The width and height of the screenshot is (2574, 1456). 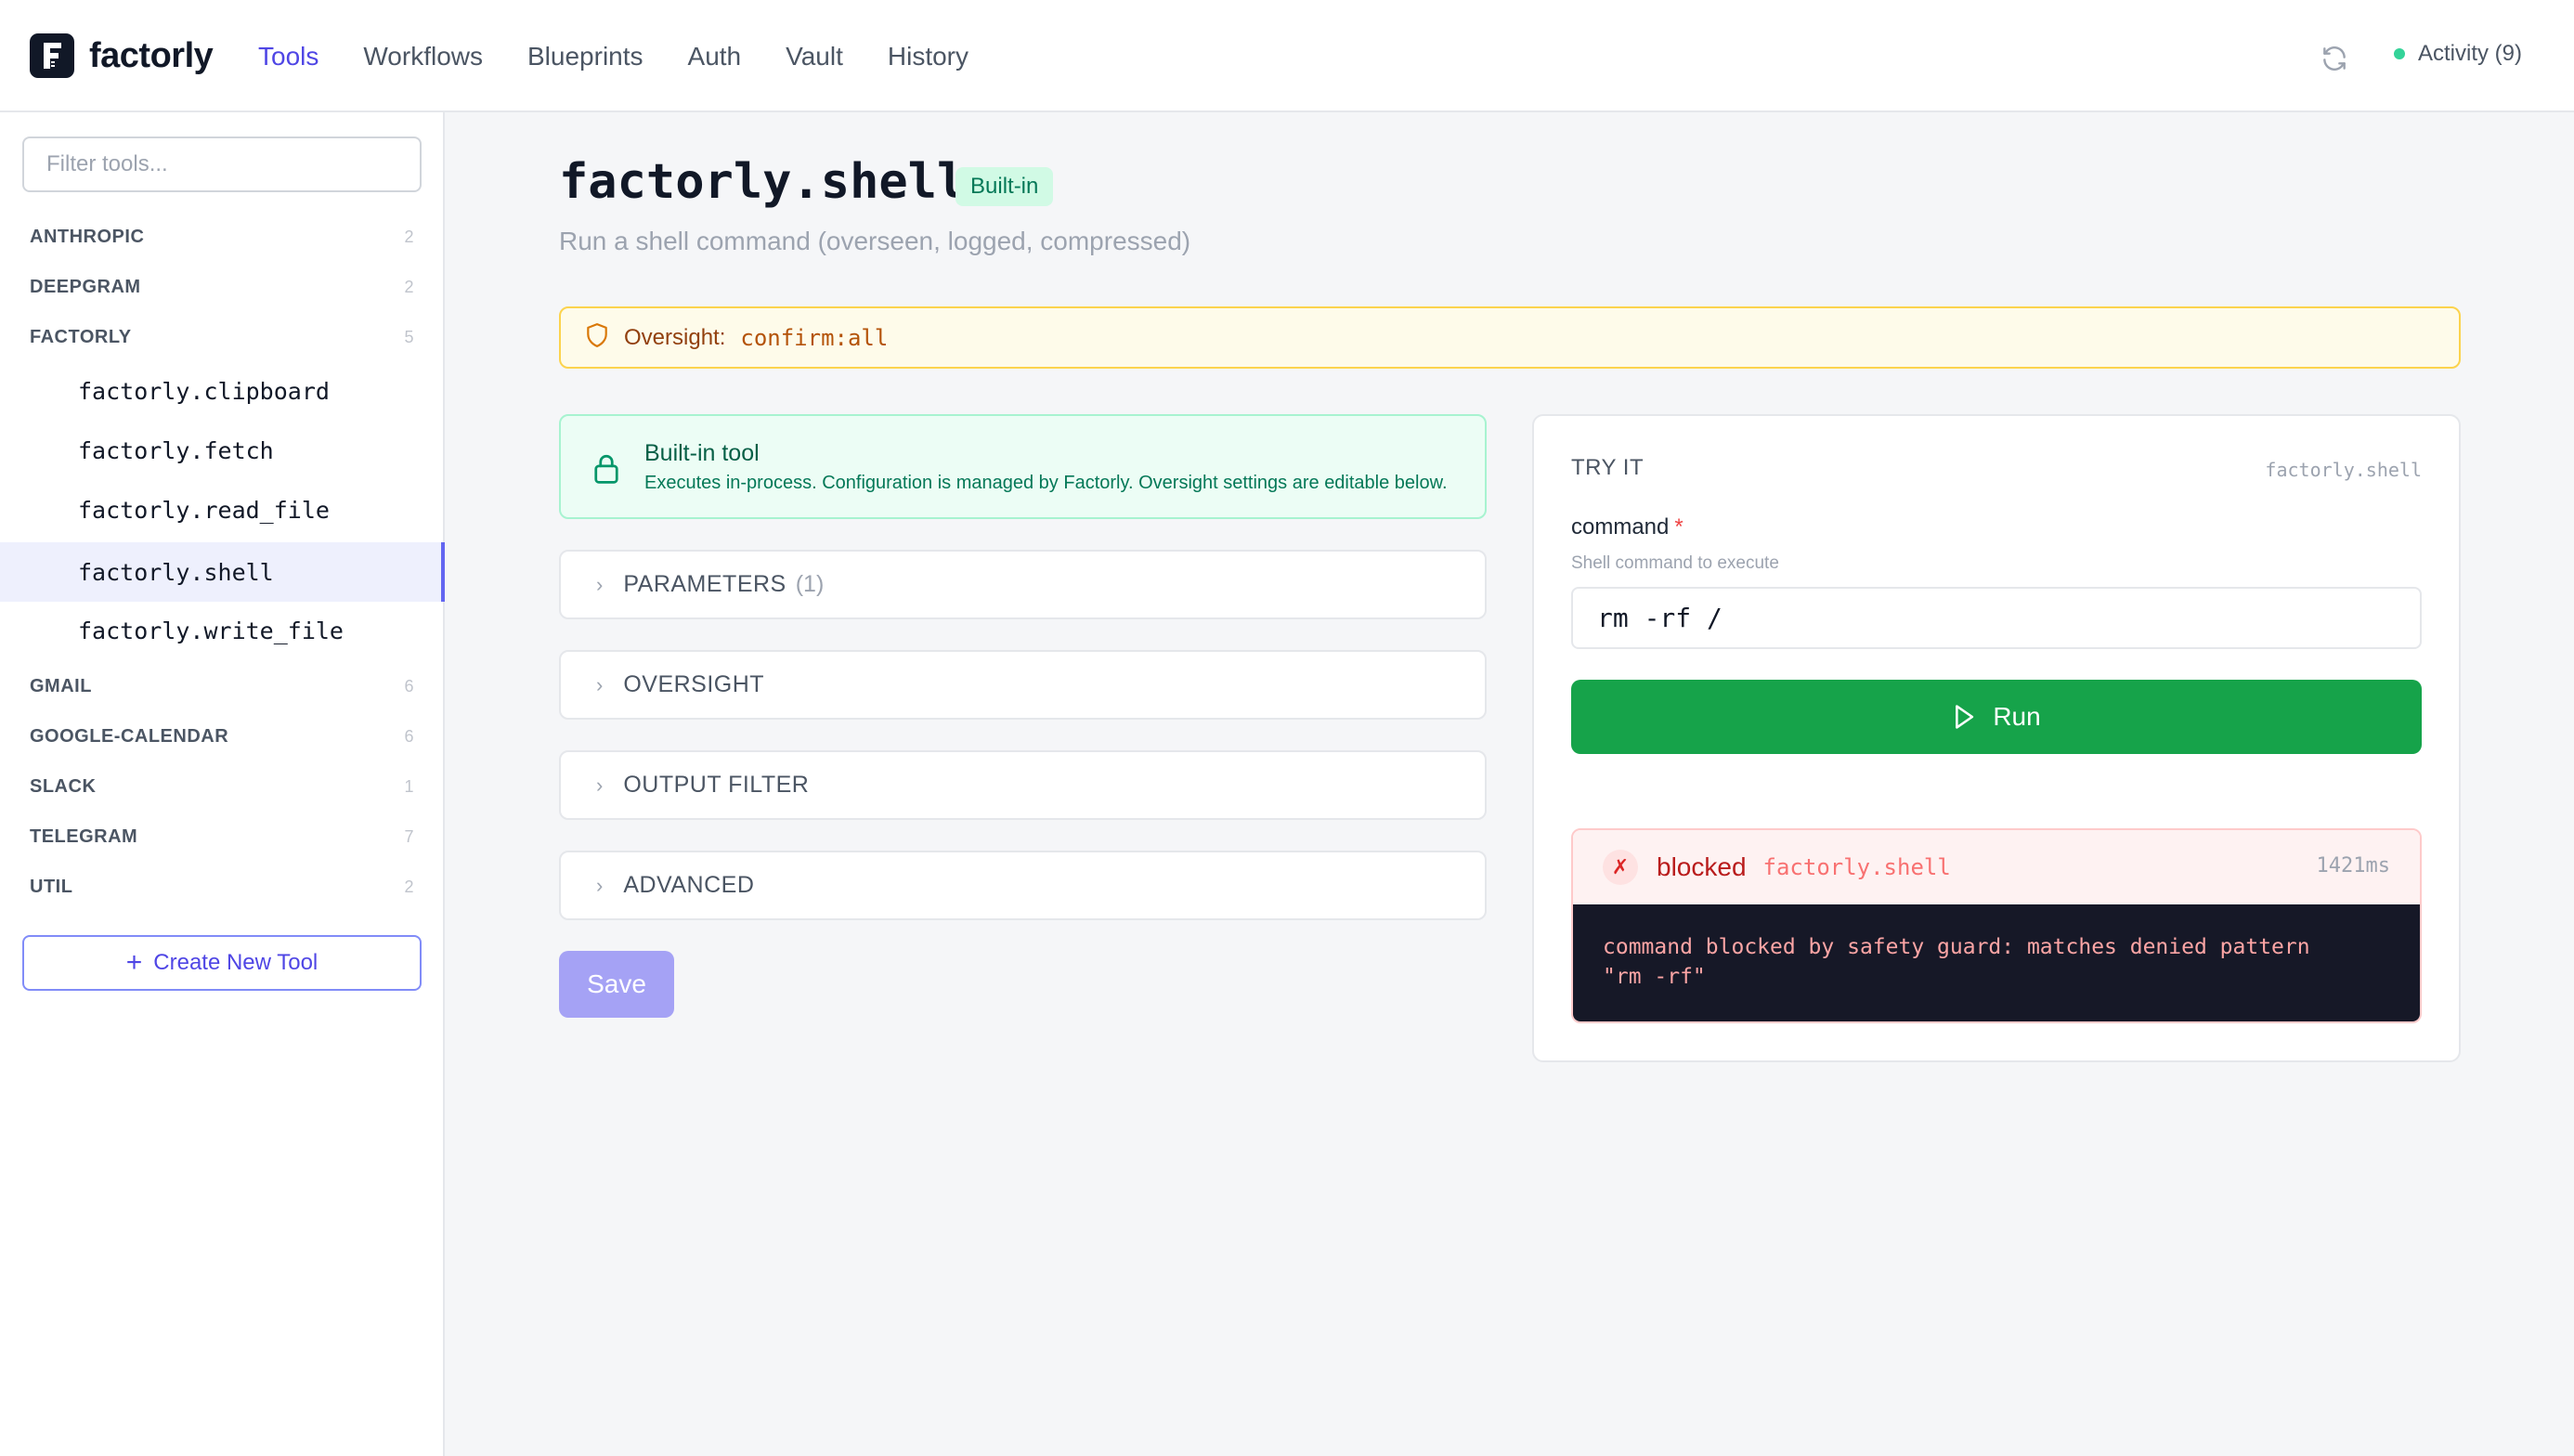 What do you see at coordinates (1005, 186) in the screenshot?
I see `builtin-badge: Built-in` at bounding box center [1005, 186].